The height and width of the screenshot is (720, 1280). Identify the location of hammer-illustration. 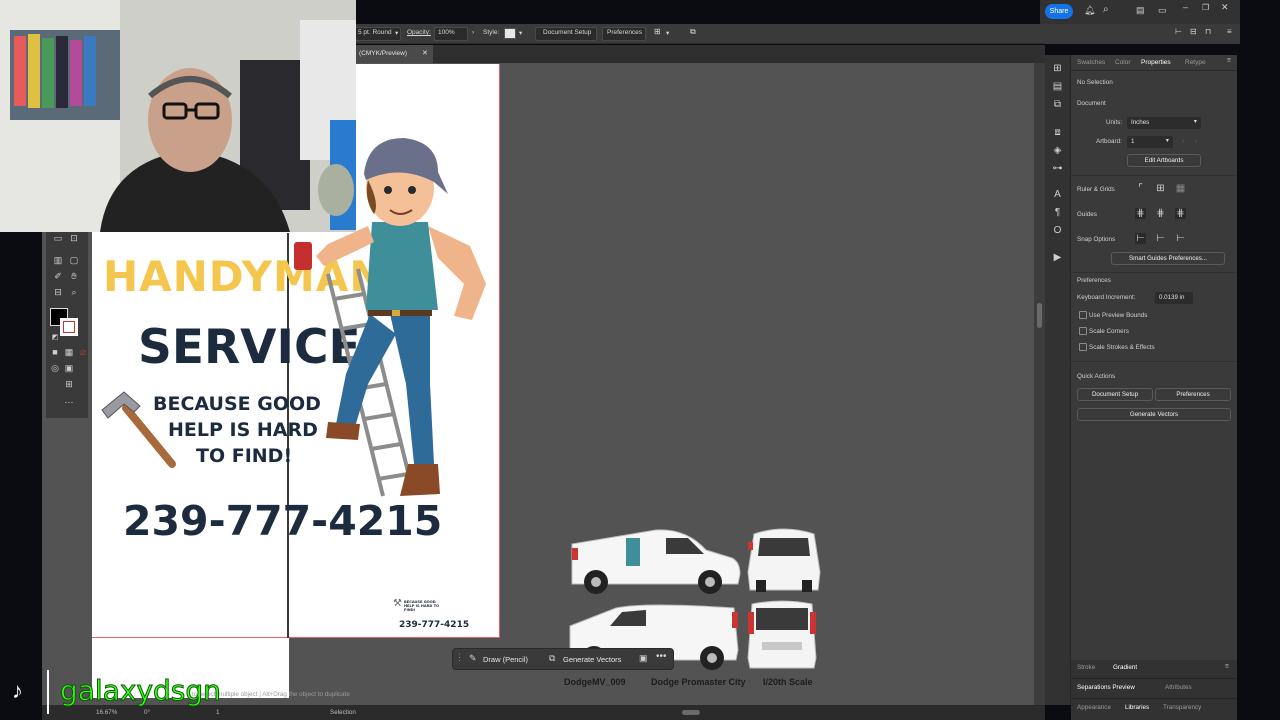
(138, 430).